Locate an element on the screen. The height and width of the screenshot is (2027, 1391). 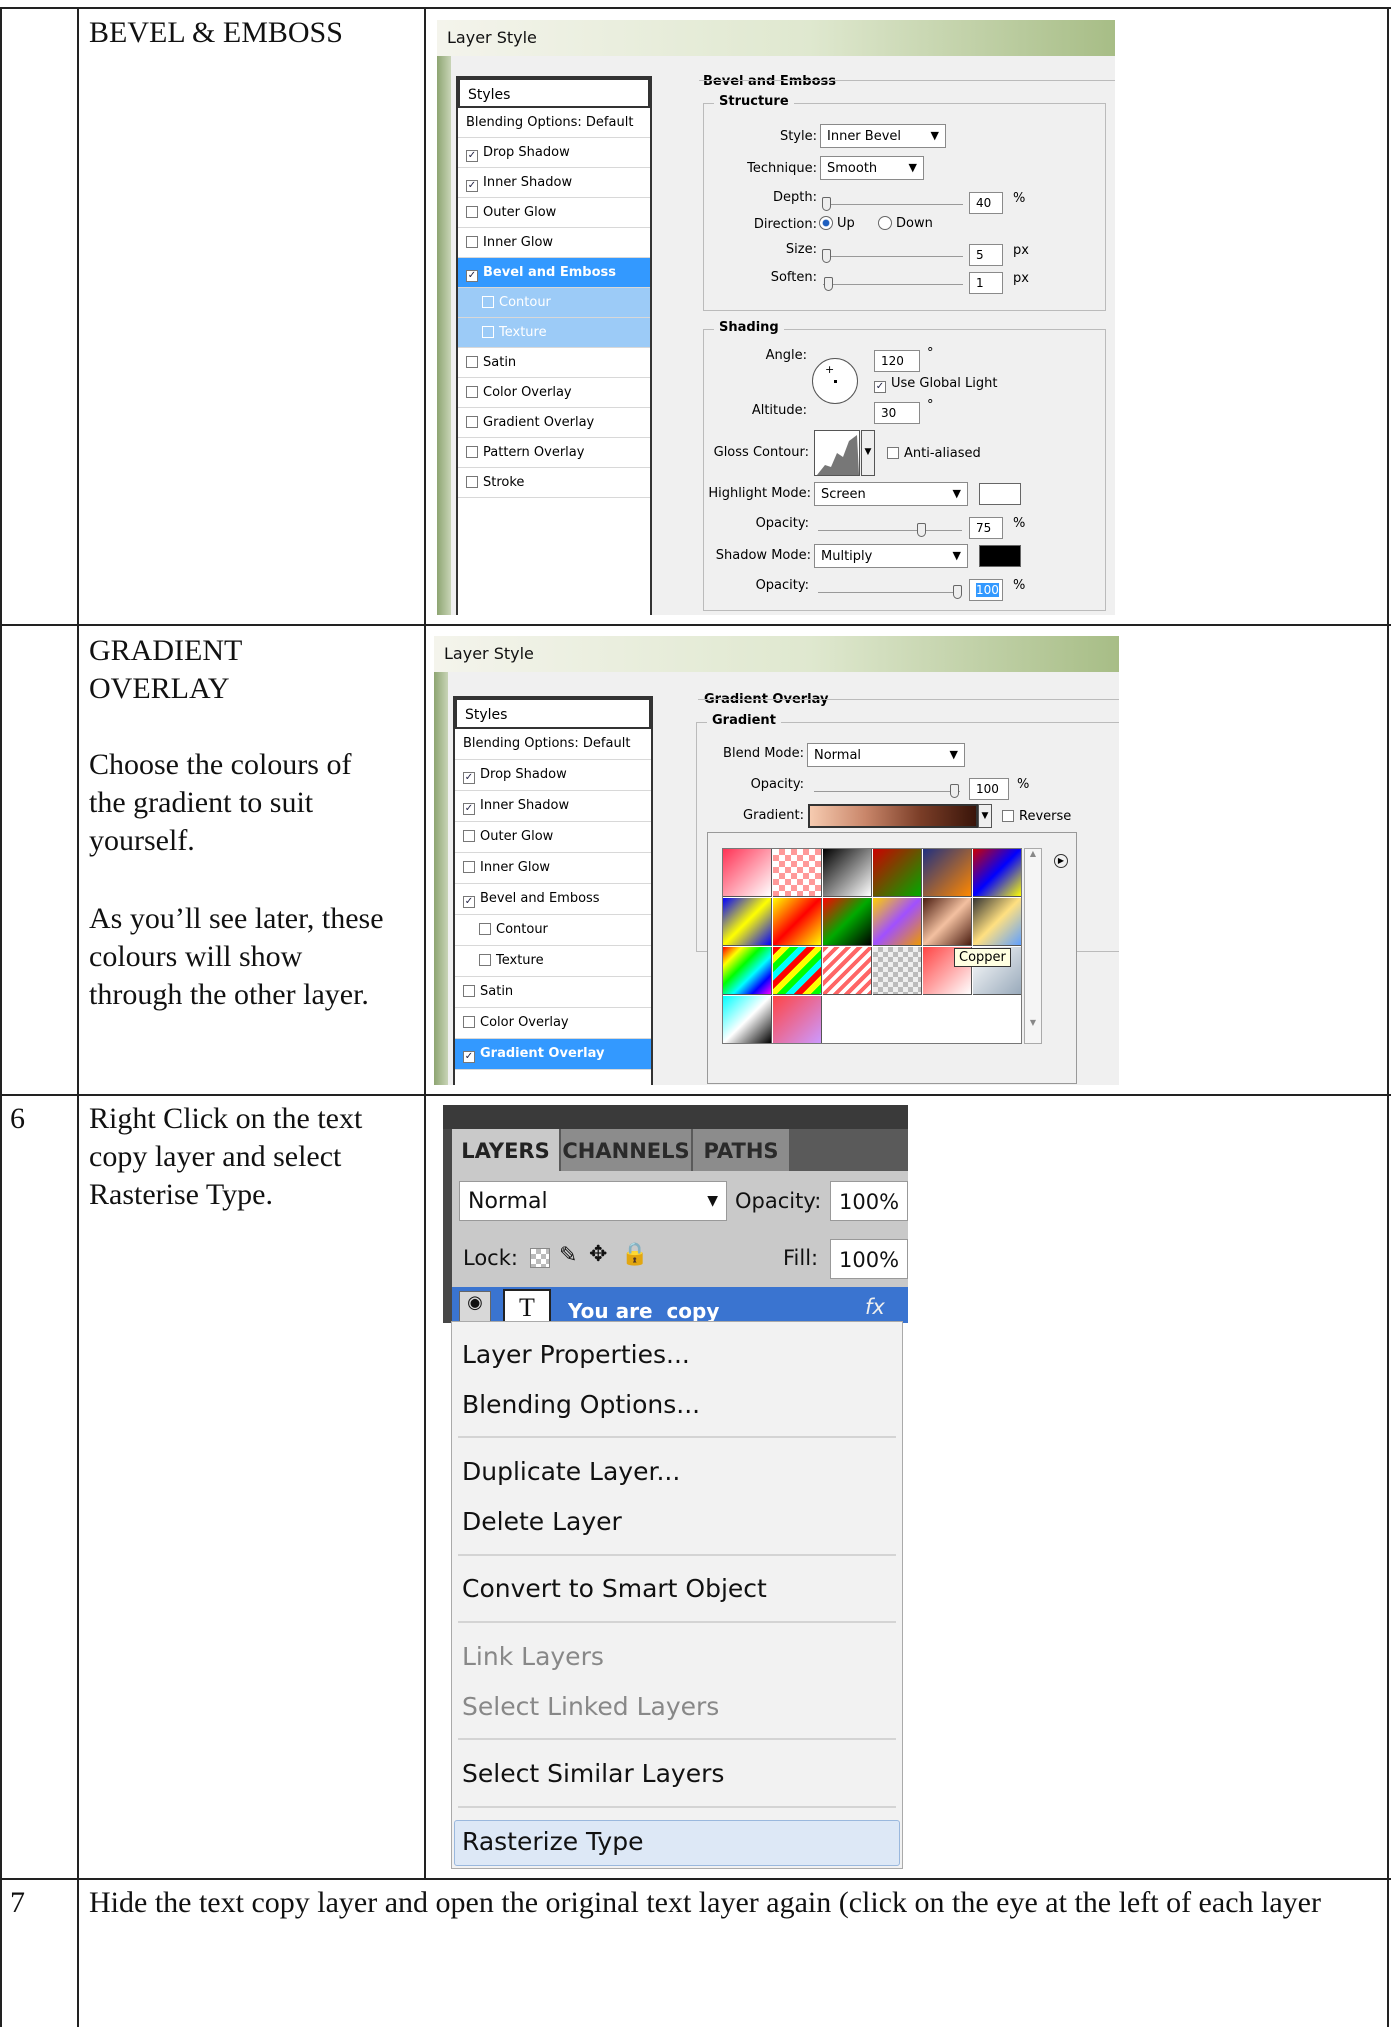
style-item-gradient-overlay: Gradient Overlay is located at coordinates (554, 423).